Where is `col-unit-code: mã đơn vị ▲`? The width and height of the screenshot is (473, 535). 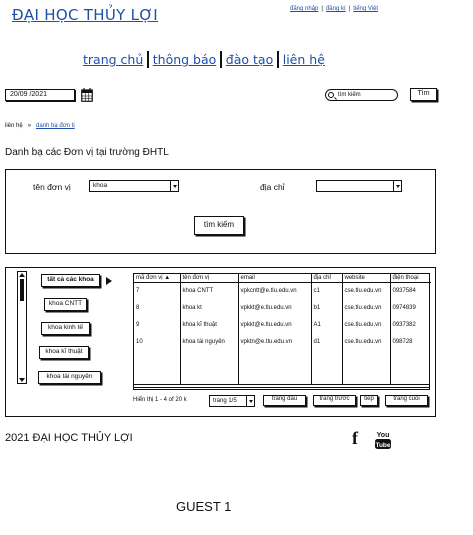
col-unit-code: mã đơn vị ▲ is located at coordinates (157, 278).